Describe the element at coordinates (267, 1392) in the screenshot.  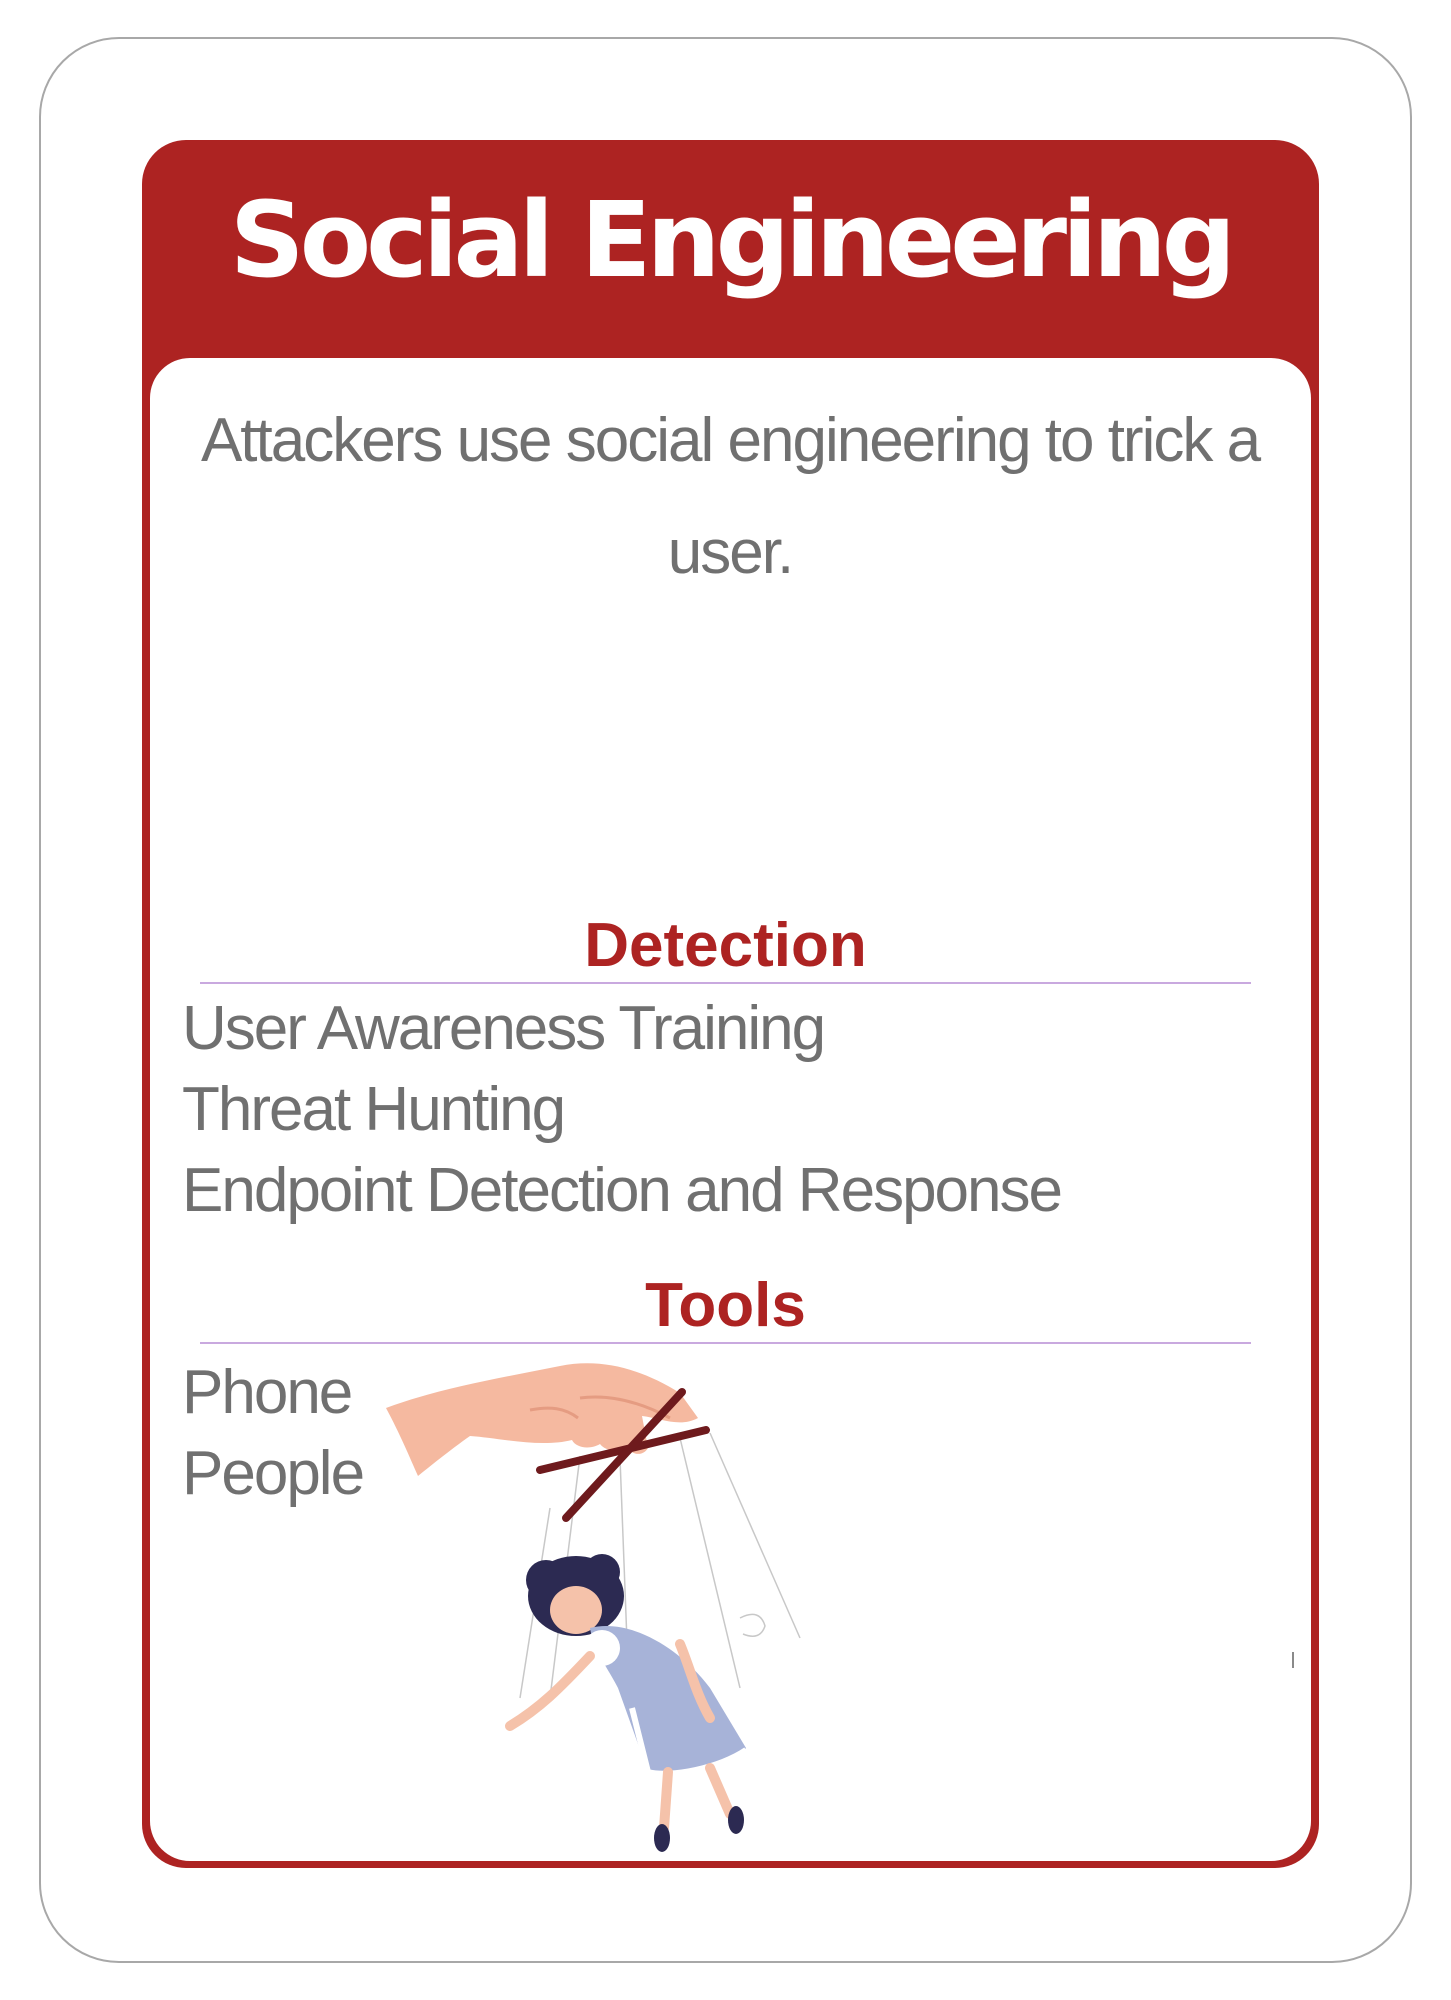
I see `tools-item: Phone` at that location.